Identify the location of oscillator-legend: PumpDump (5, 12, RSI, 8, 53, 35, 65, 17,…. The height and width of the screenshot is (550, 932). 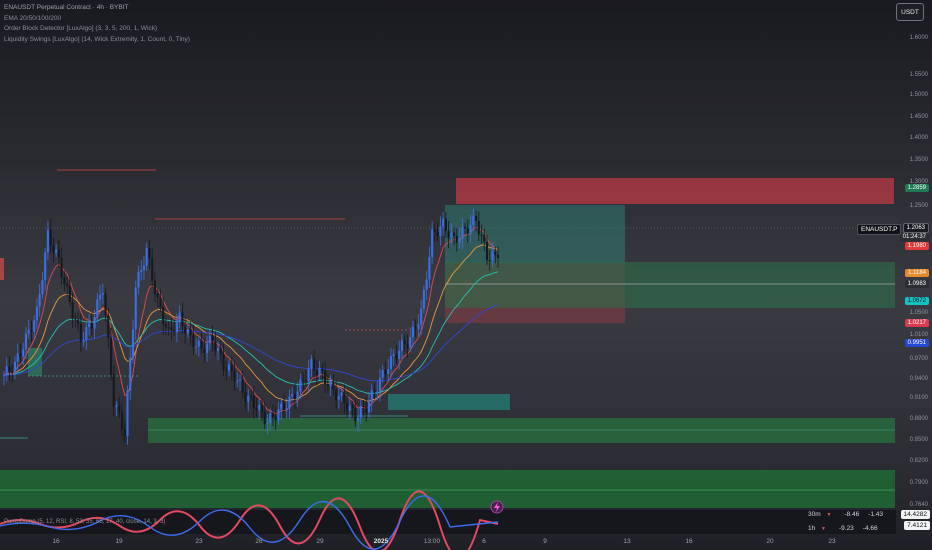
(84, 522).